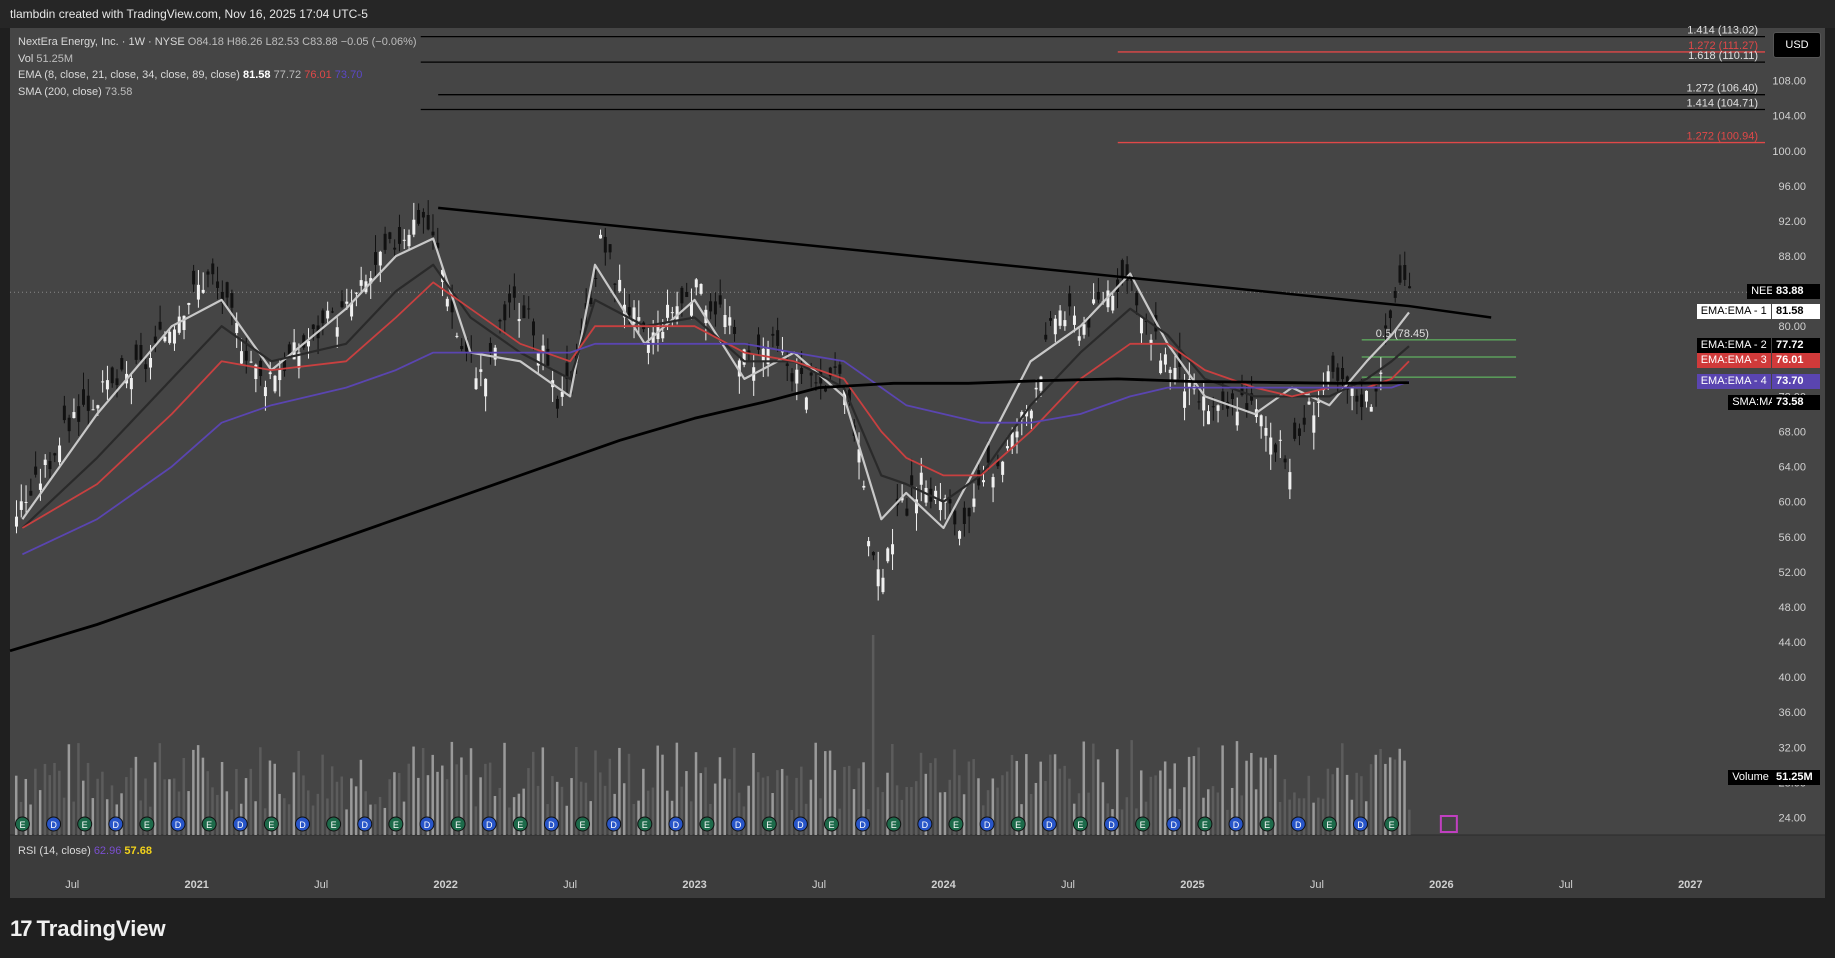 Image resolution: width=1835 pixels, height=958 pixels. I want to click on y-tick-label: 96.00, so click(1792, 187).